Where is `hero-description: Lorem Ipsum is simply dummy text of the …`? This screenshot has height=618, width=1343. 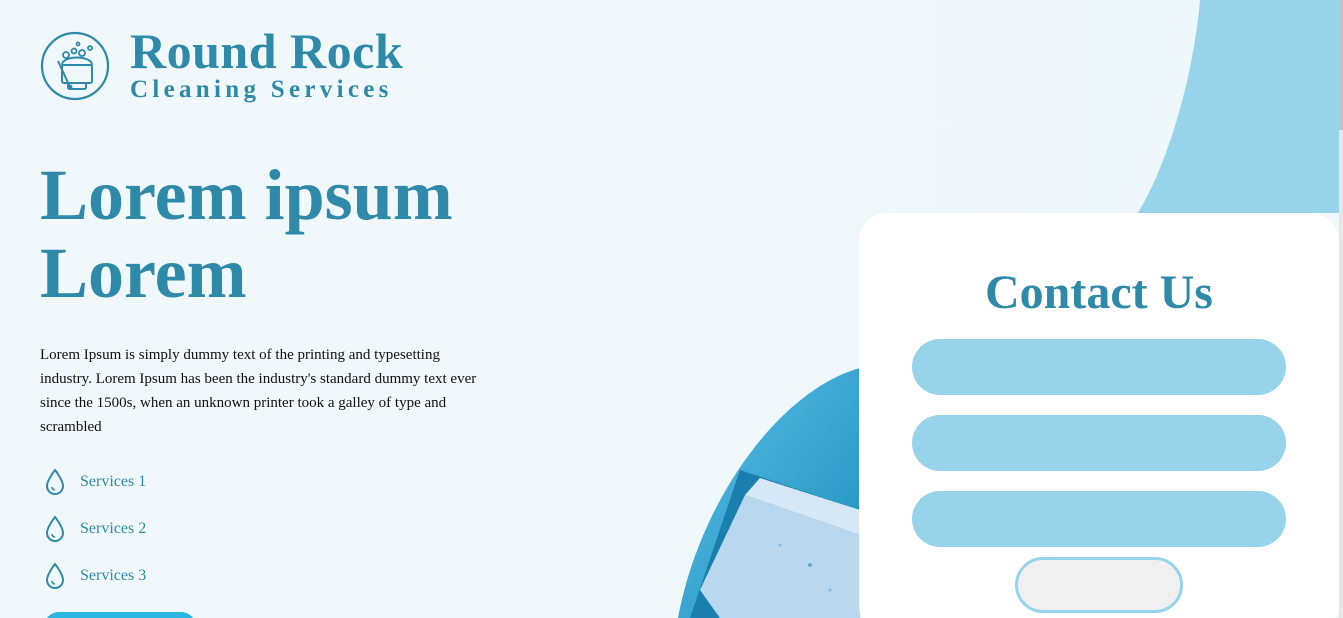 hero-description: Lorem Ipsum is simply dummy text of the … is located at coordinates (258, 391).